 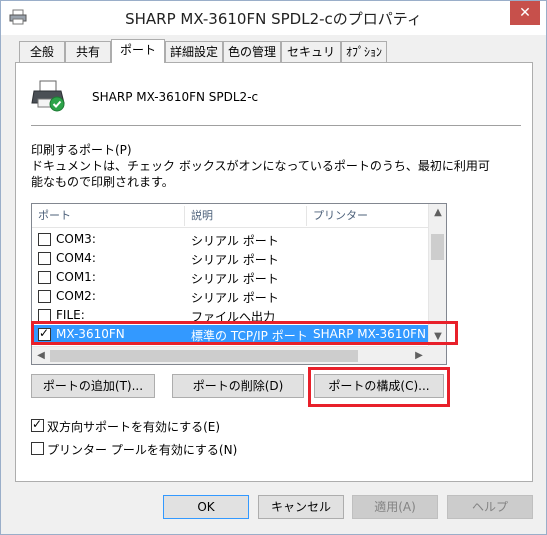 I want to click on highlight-frame-configure-button, so click(x=379, y=387).